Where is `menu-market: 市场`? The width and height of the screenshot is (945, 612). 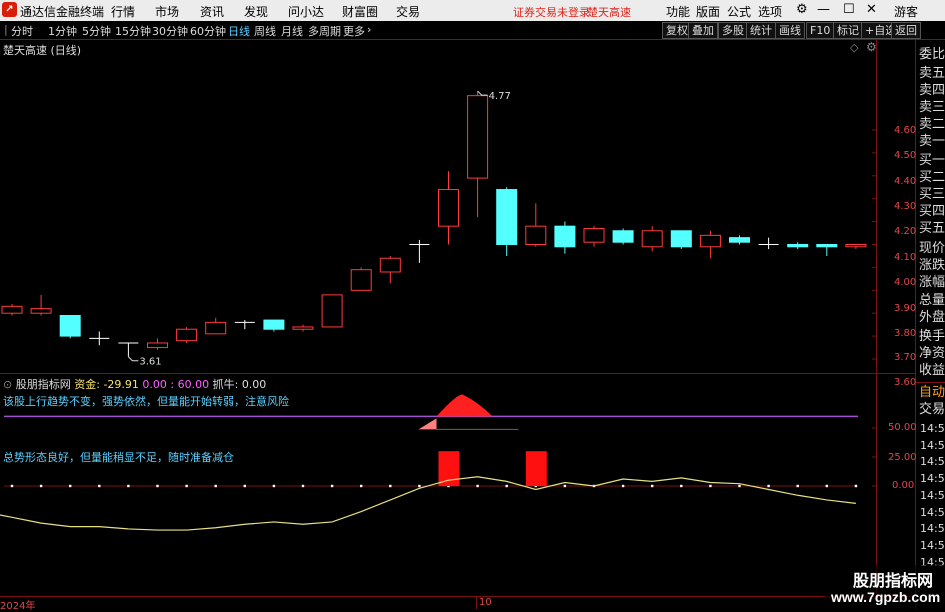 menu-market: 市场 is located at coordinates (167, 11).